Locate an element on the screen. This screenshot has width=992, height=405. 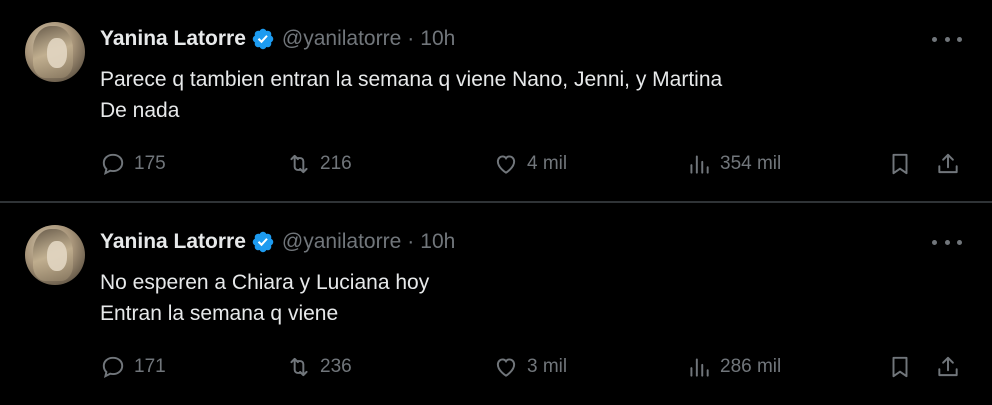
like-count: 3 mil is located at coordinates (547, 366).